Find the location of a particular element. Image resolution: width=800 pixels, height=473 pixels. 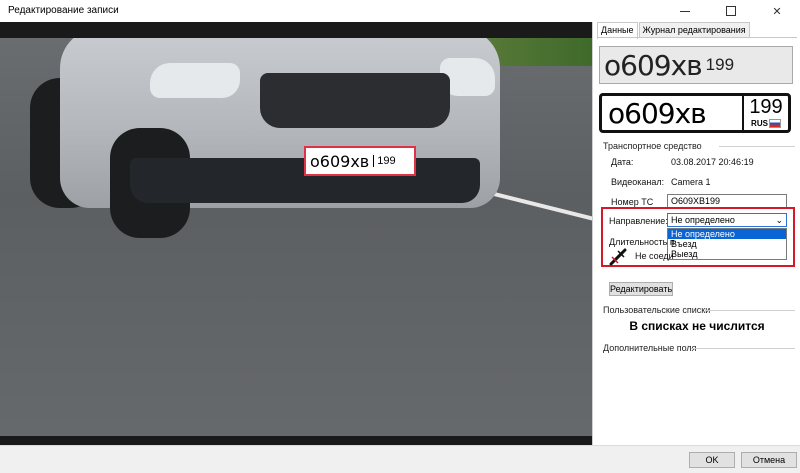

plate-crop-region: 199 is located at coordinates (720, 64).